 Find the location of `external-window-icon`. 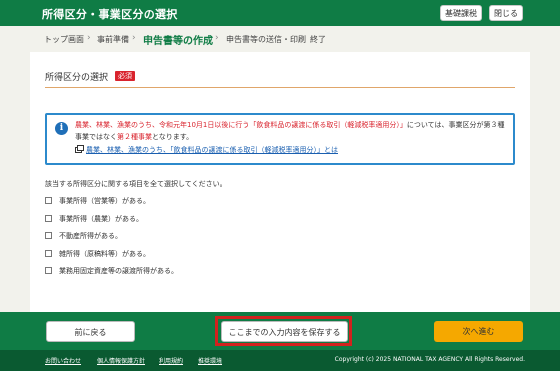

external-window-icon is located at coordinates (79, 149).